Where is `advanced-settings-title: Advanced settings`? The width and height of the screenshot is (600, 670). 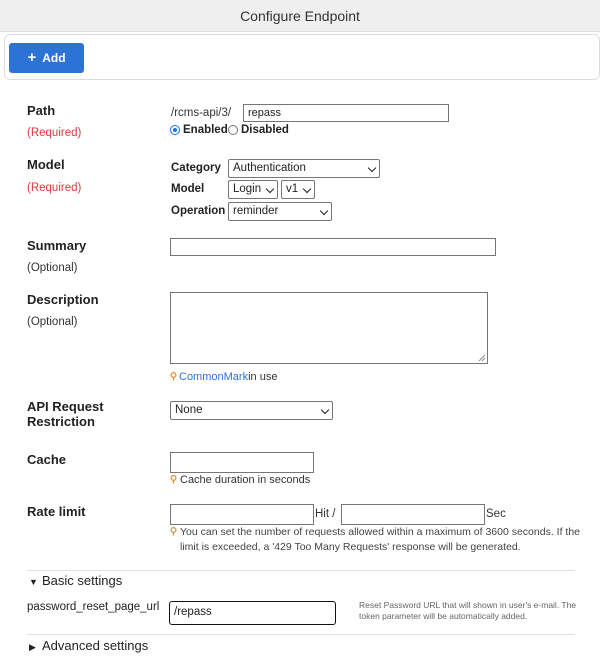
advanced-settings-title: Advanced settings is located at coordinates (95, 645).